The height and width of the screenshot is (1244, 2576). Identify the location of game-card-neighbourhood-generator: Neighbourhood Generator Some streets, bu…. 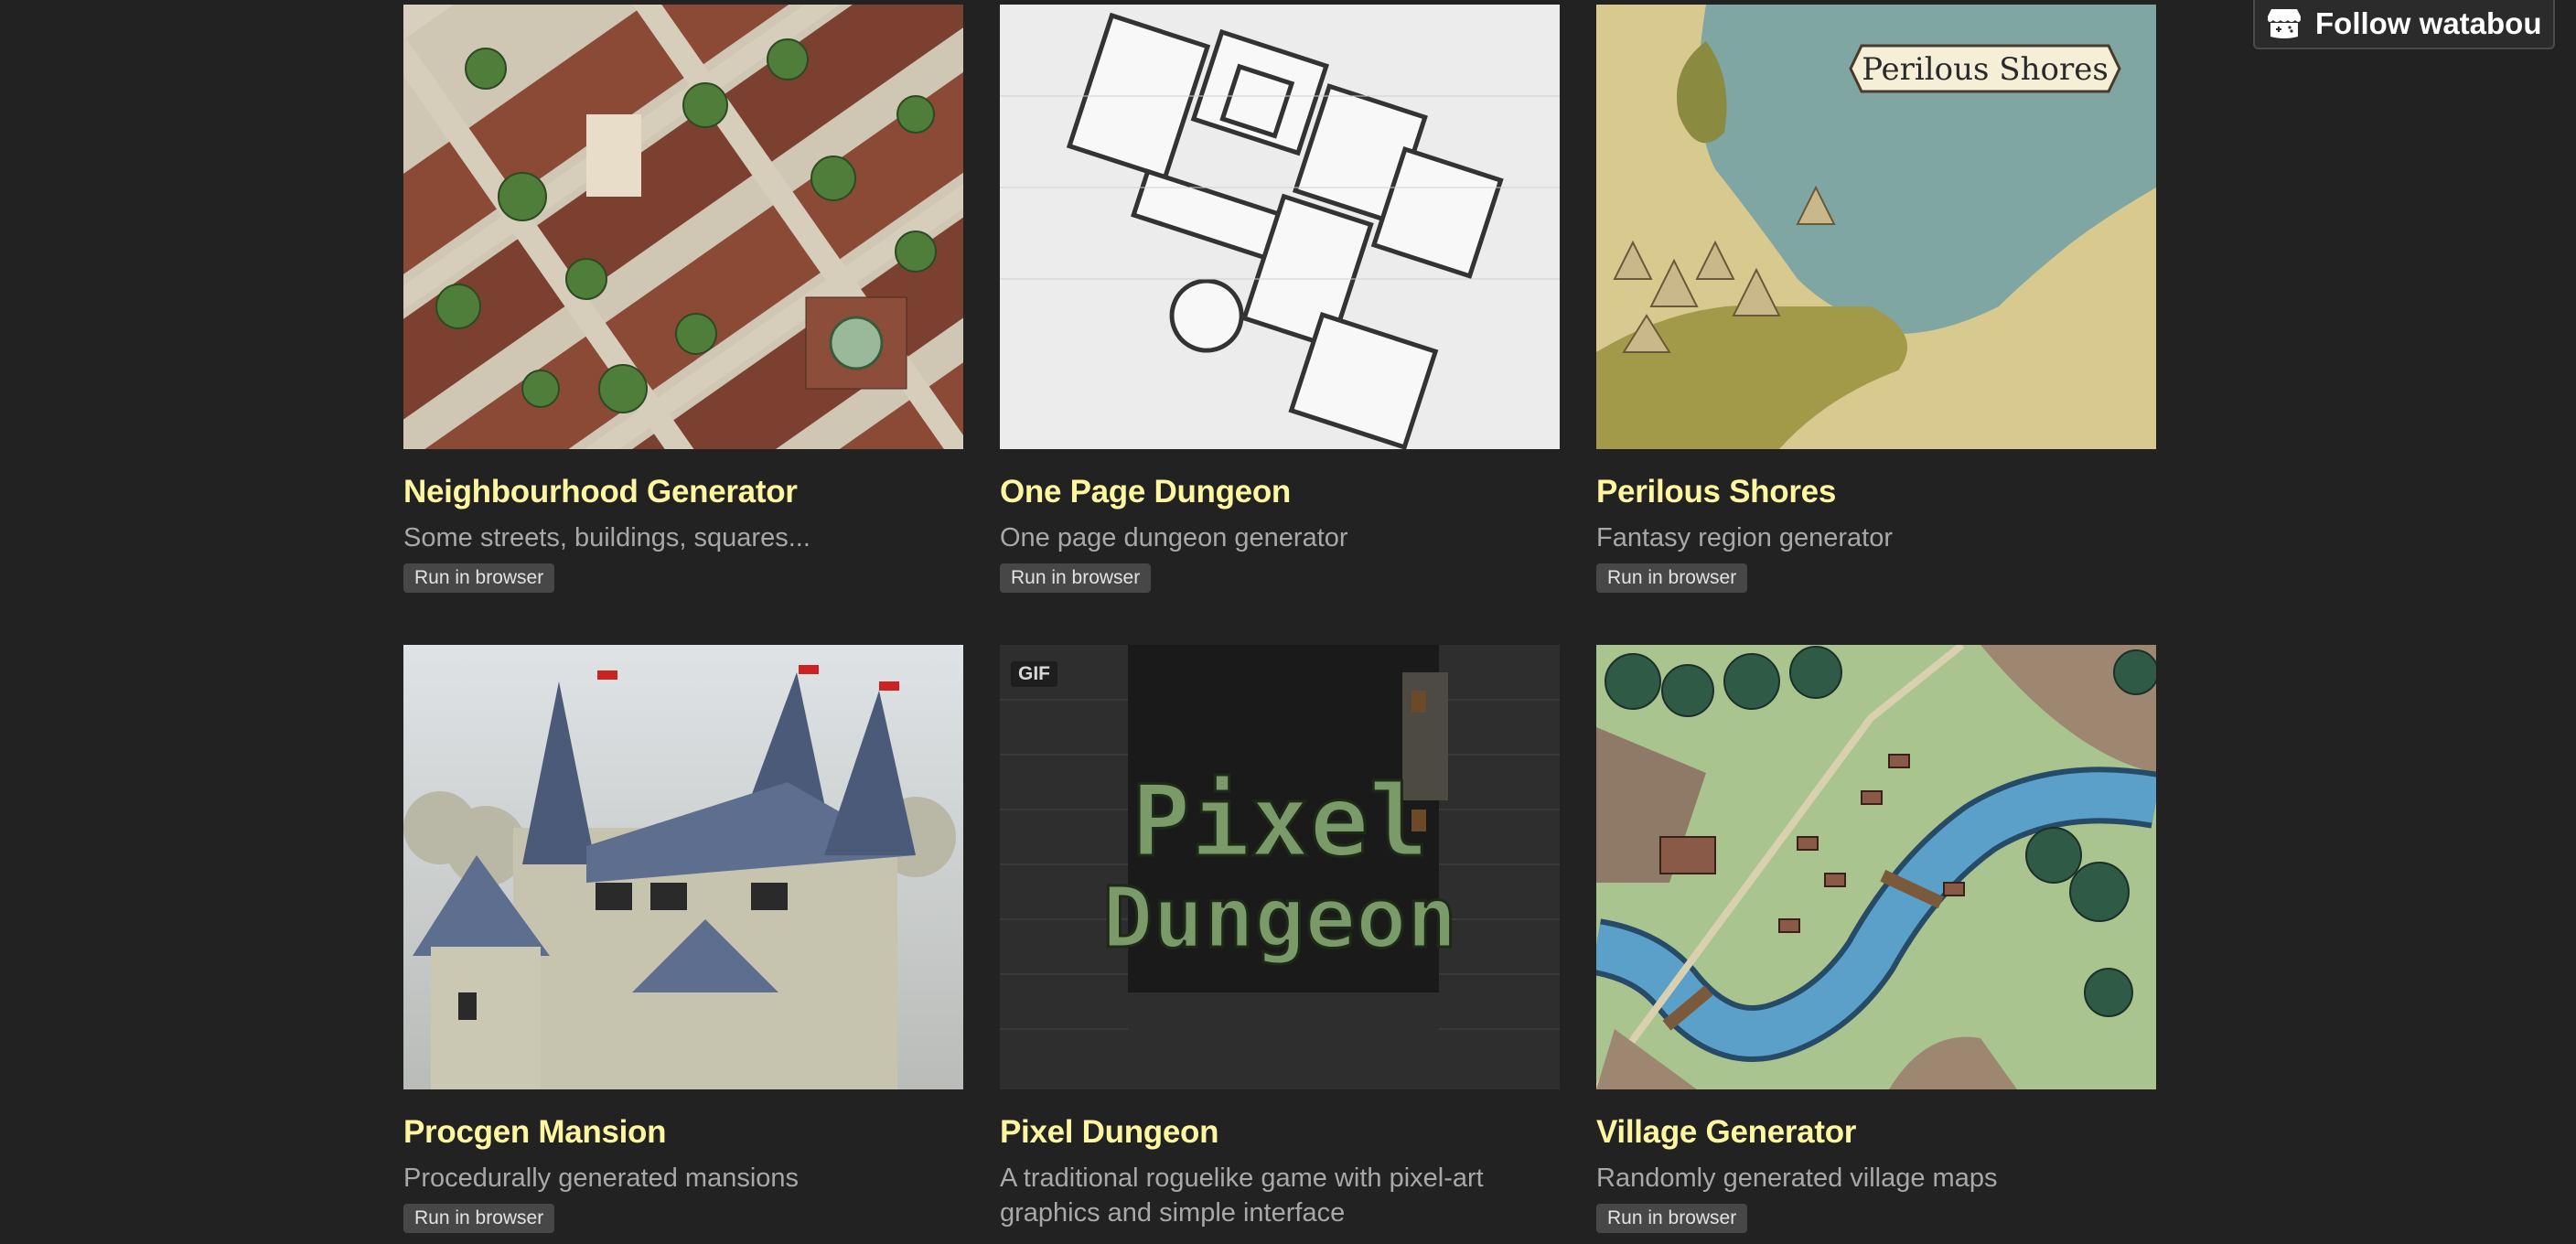
(683, 299).